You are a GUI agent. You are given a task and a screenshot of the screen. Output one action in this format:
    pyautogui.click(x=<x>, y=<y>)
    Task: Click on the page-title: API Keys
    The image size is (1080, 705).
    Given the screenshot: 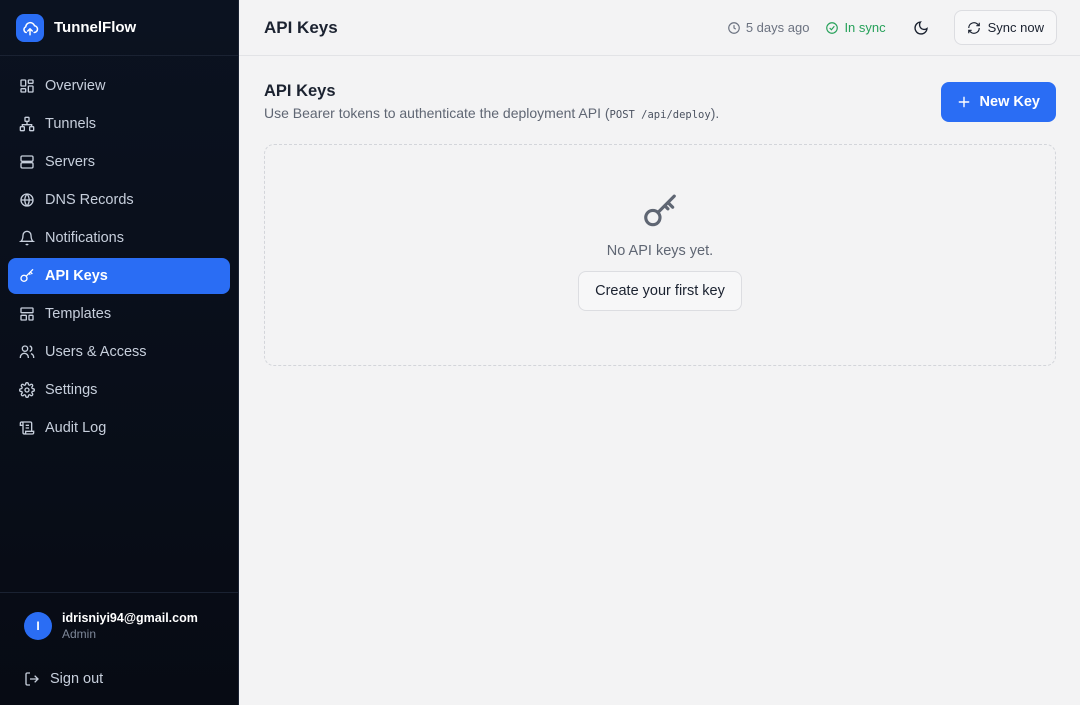 What is the action you would take?
    pyautogui.click(x=301, y=27)
    